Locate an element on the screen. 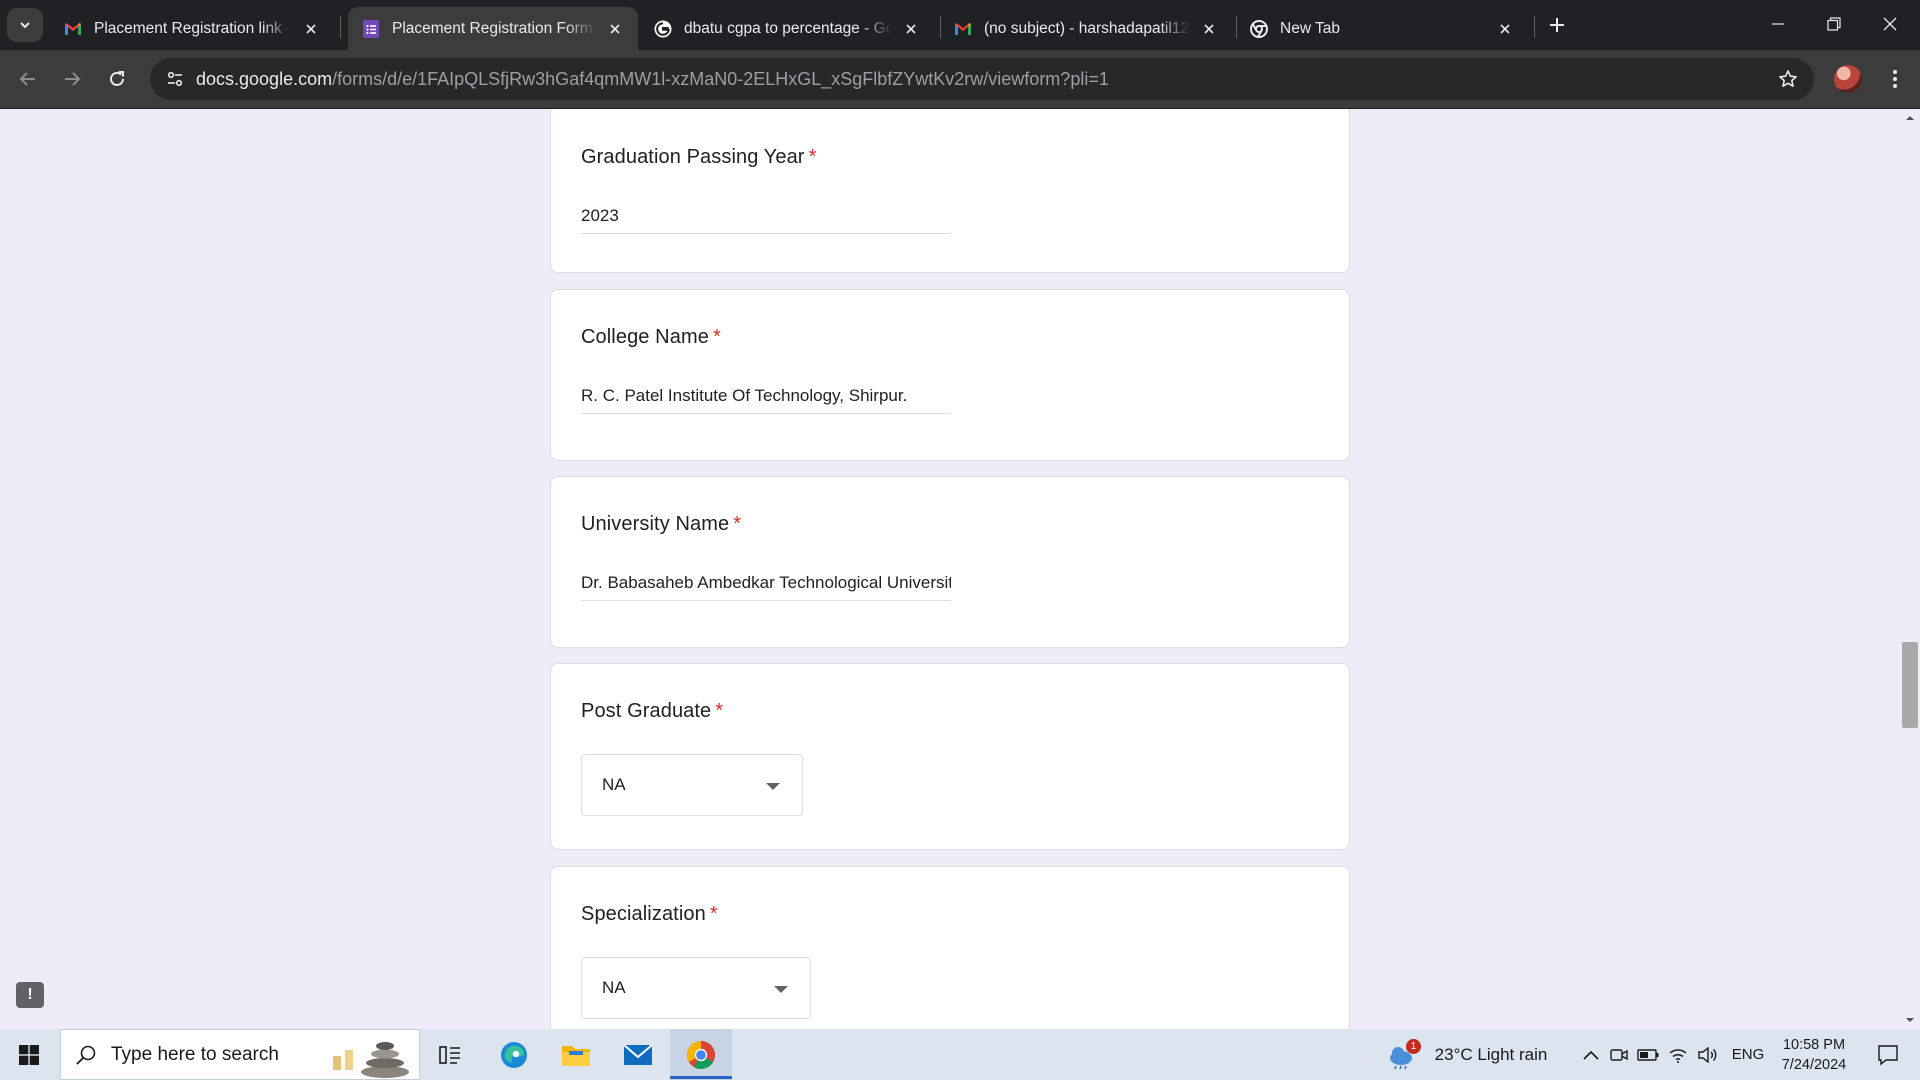 The image size is (1920, 1080). tab-title: dbatu cgpa to percentage - Goo is located at coordinates (788, 28).